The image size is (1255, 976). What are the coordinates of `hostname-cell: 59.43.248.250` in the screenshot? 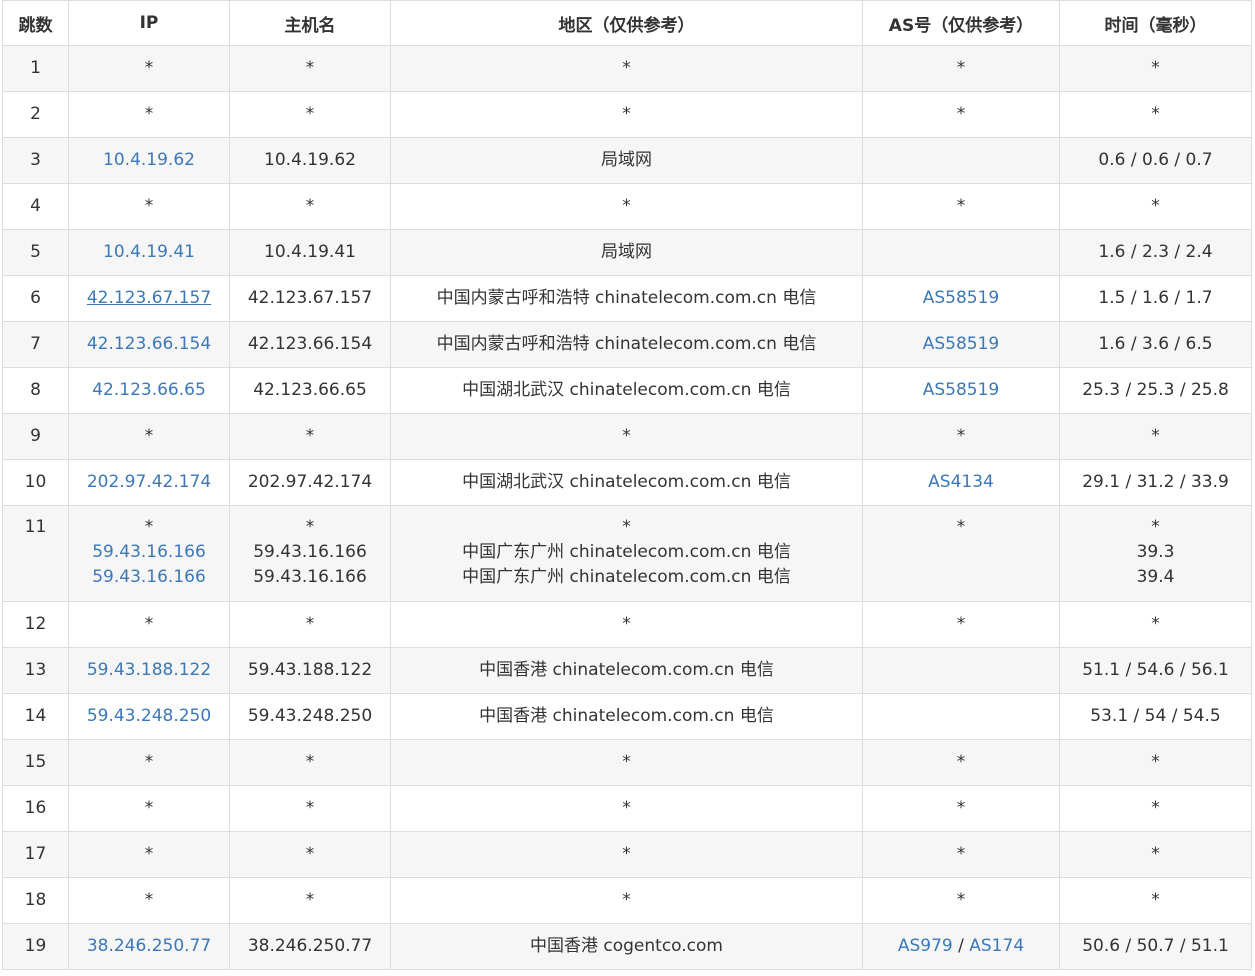 It's located at (310, 716).